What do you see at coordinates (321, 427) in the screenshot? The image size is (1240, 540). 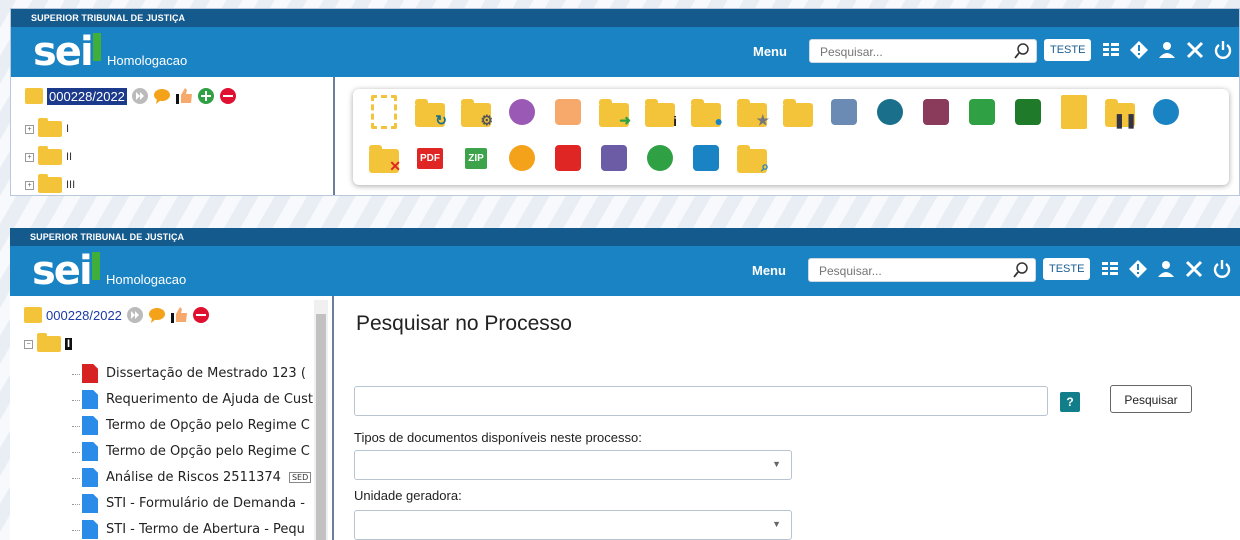 I see `scroll-thumb` at bounding box center [321, 427].